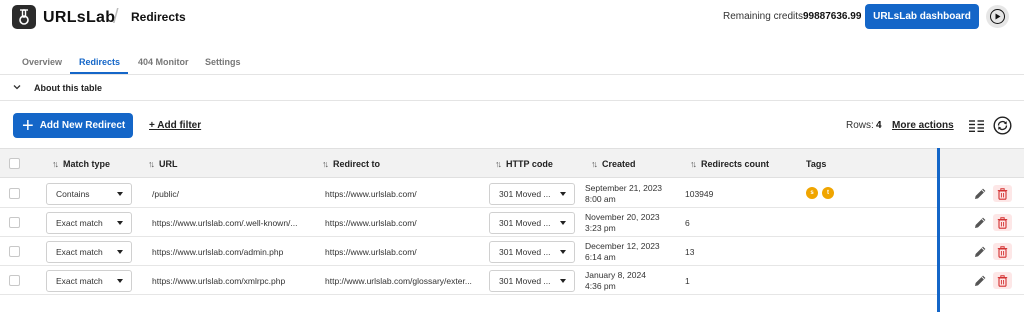 The height and width of the screenshot is (312, 1024). I want to click on redirects-count-cell: 6, so click(687, 223).